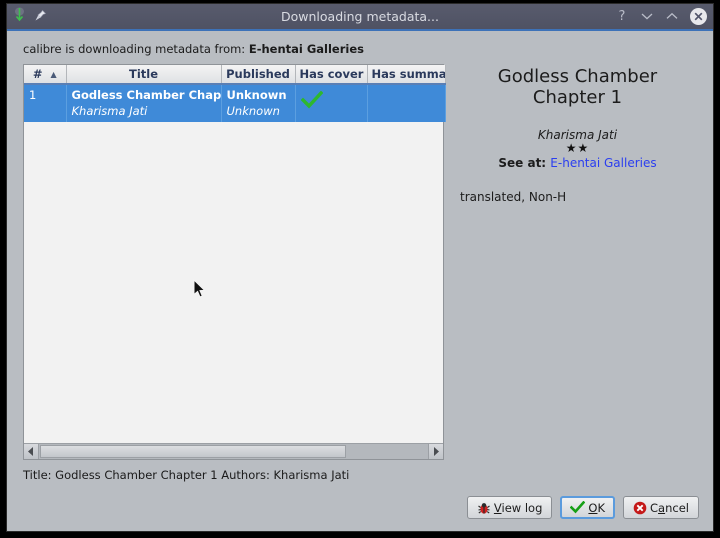 This screenshot has width=720, height=538. I want to click on download-source-name: E-hentai Galleries, so click(306, 49).